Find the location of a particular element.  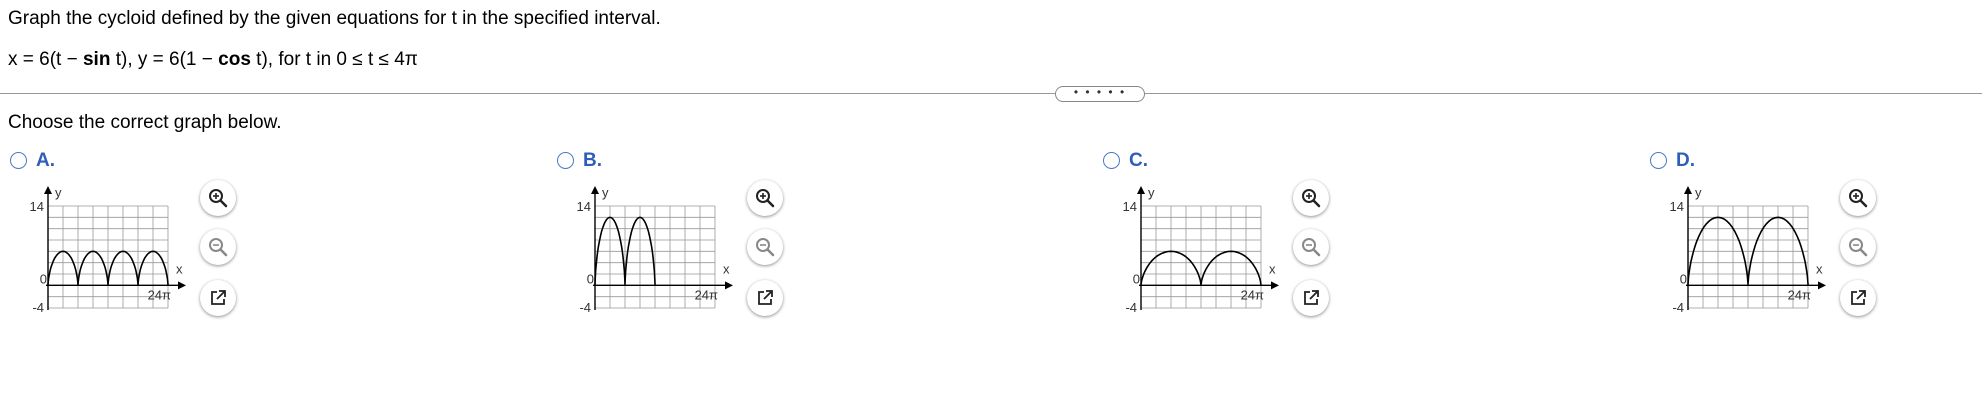

choice-letter-b: B. is located at coordinates (592, 160).